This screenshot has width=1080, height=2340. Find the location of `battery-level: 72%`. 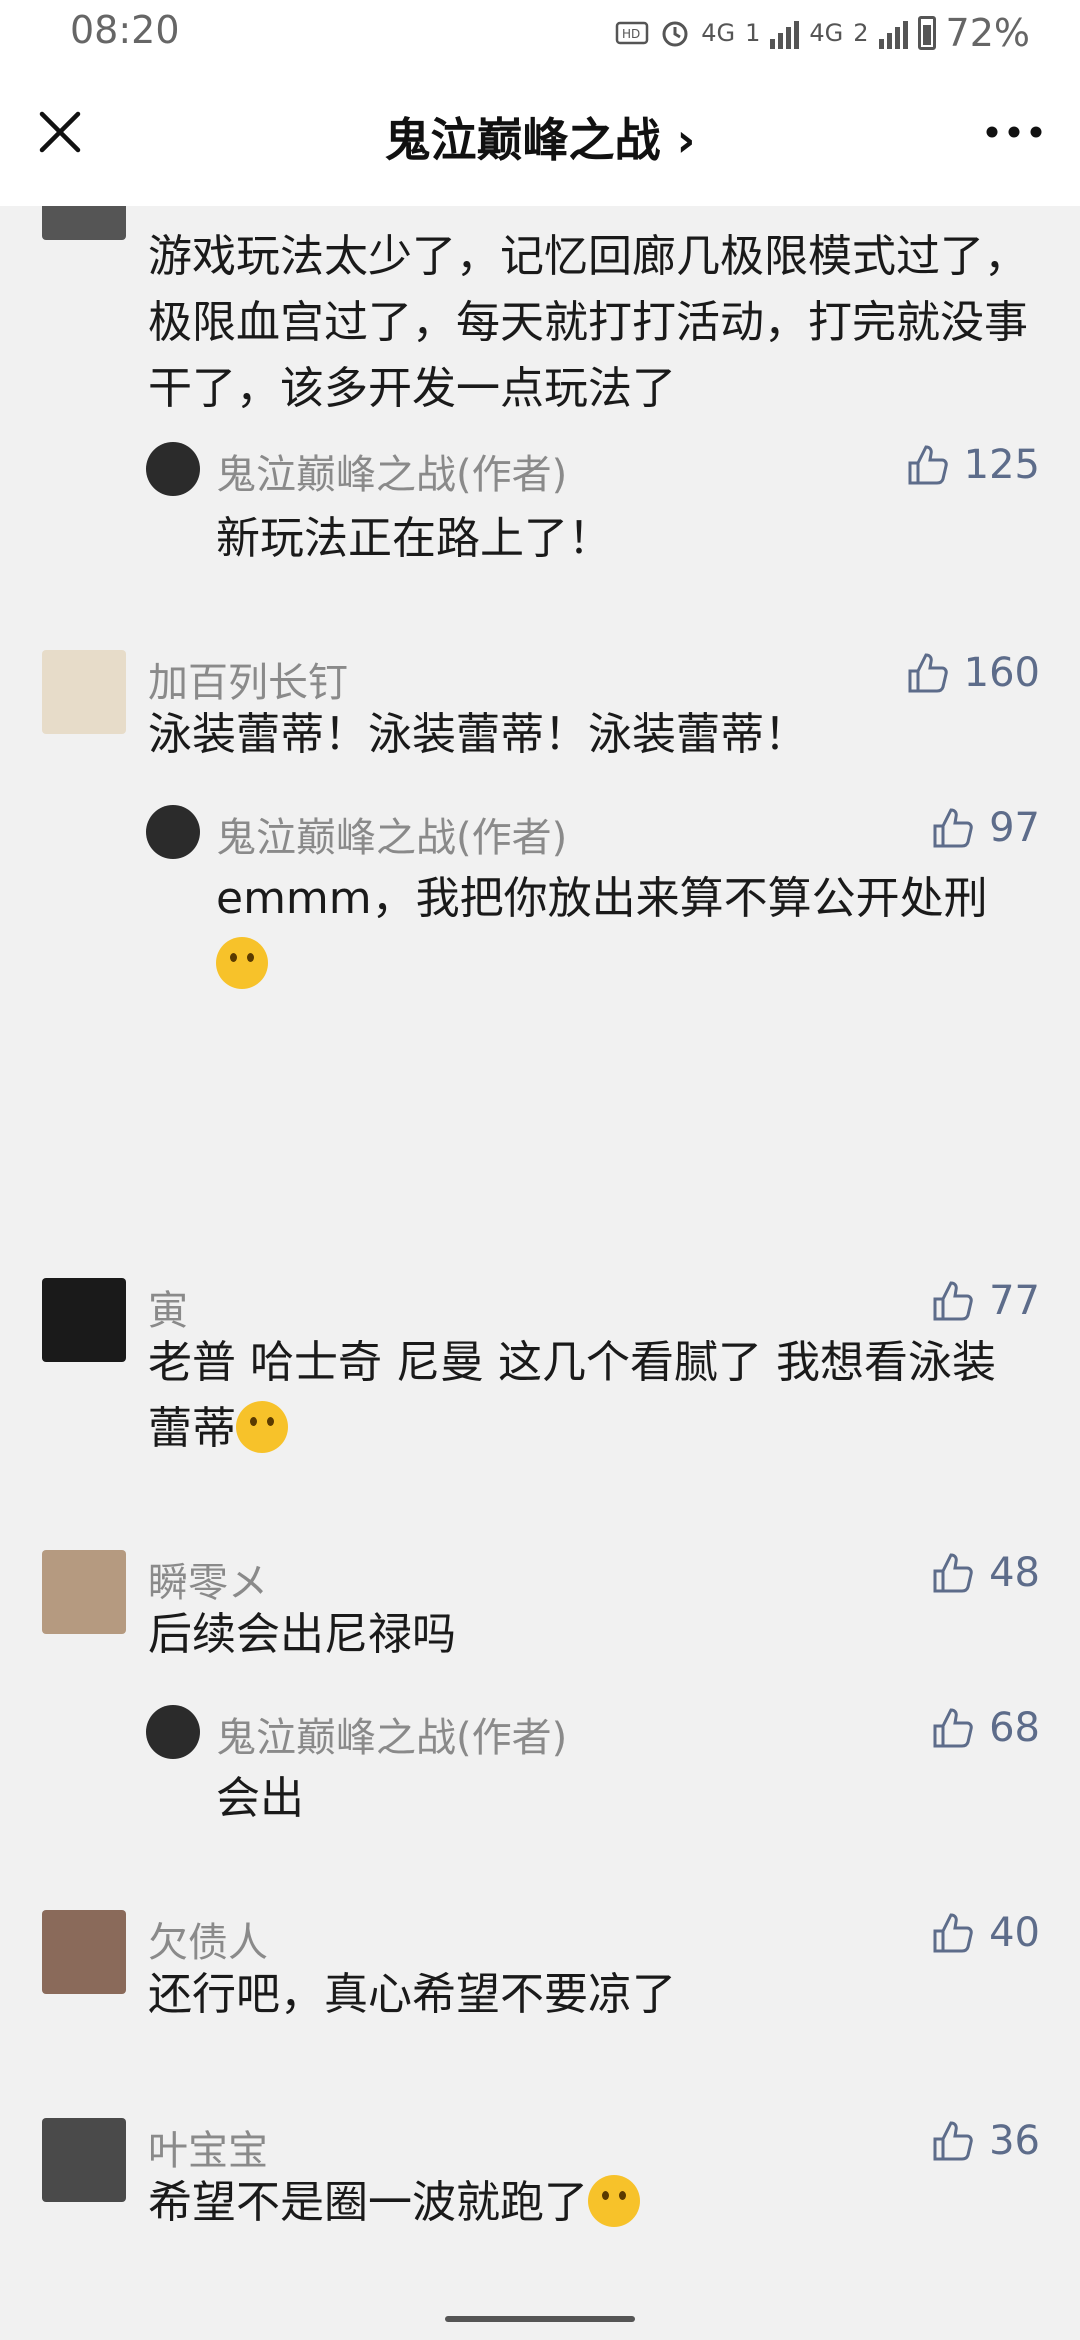

battery-level: 72% is located at coordinates (987, 33).